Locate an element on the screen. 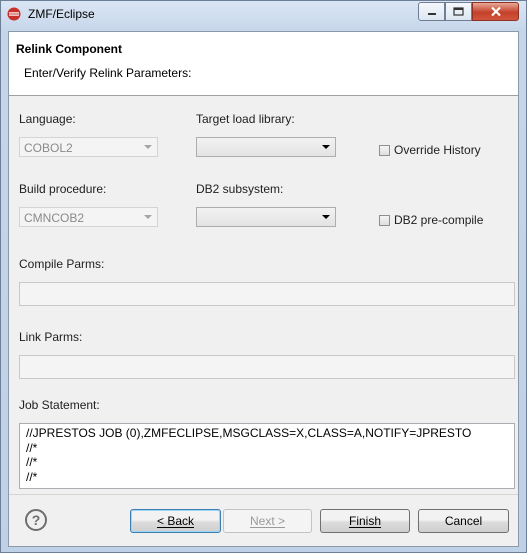  build-procedure-value: CMNCOB2 is located at coordinates (54, 218).